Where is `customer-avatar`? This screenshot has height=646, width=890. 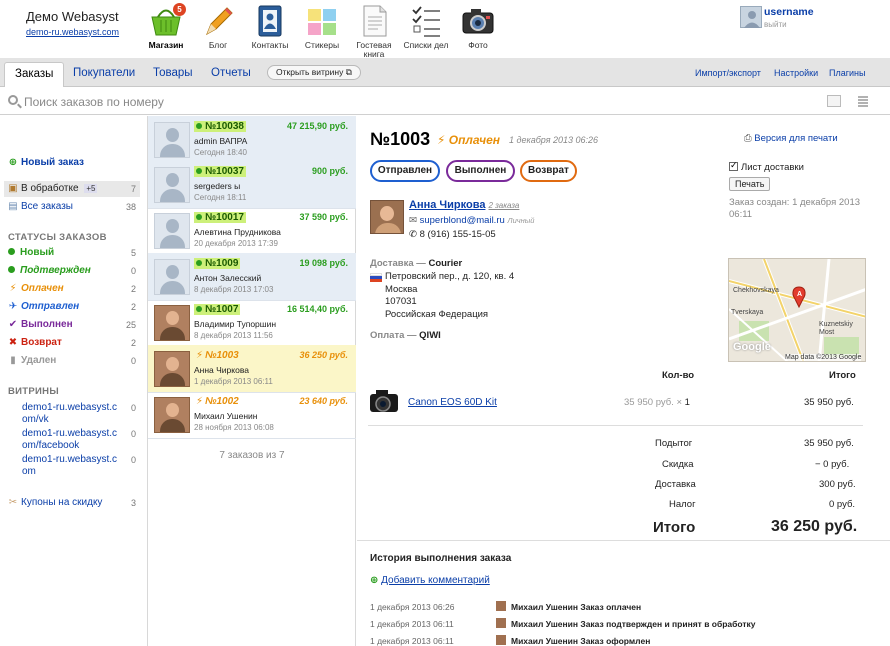
customer-avatar is located at coordinates (172, 185).